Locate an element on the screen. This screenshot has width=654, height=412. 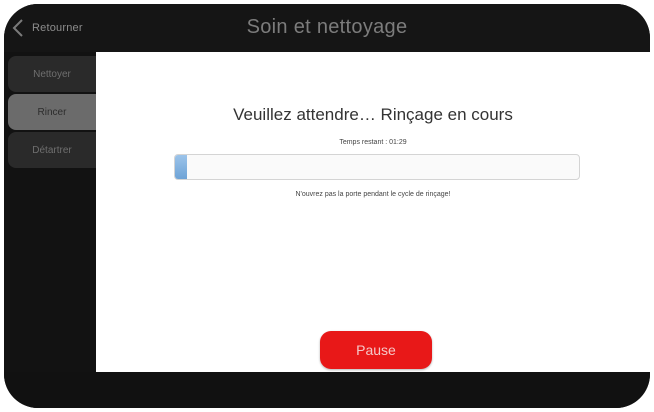
sidebar-item-rincer: Rincer is located at coordinates (52, 112).